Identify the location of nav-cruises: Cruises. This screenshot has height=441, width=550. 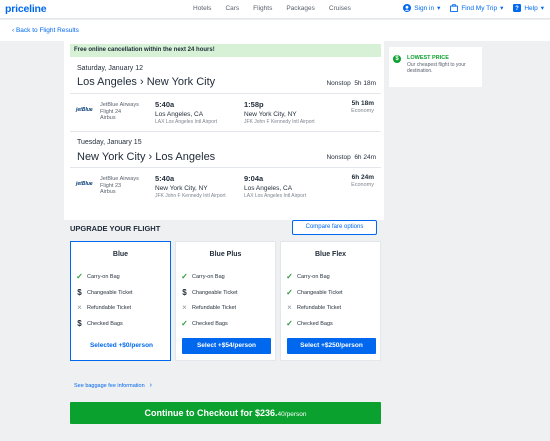
(340, 8).